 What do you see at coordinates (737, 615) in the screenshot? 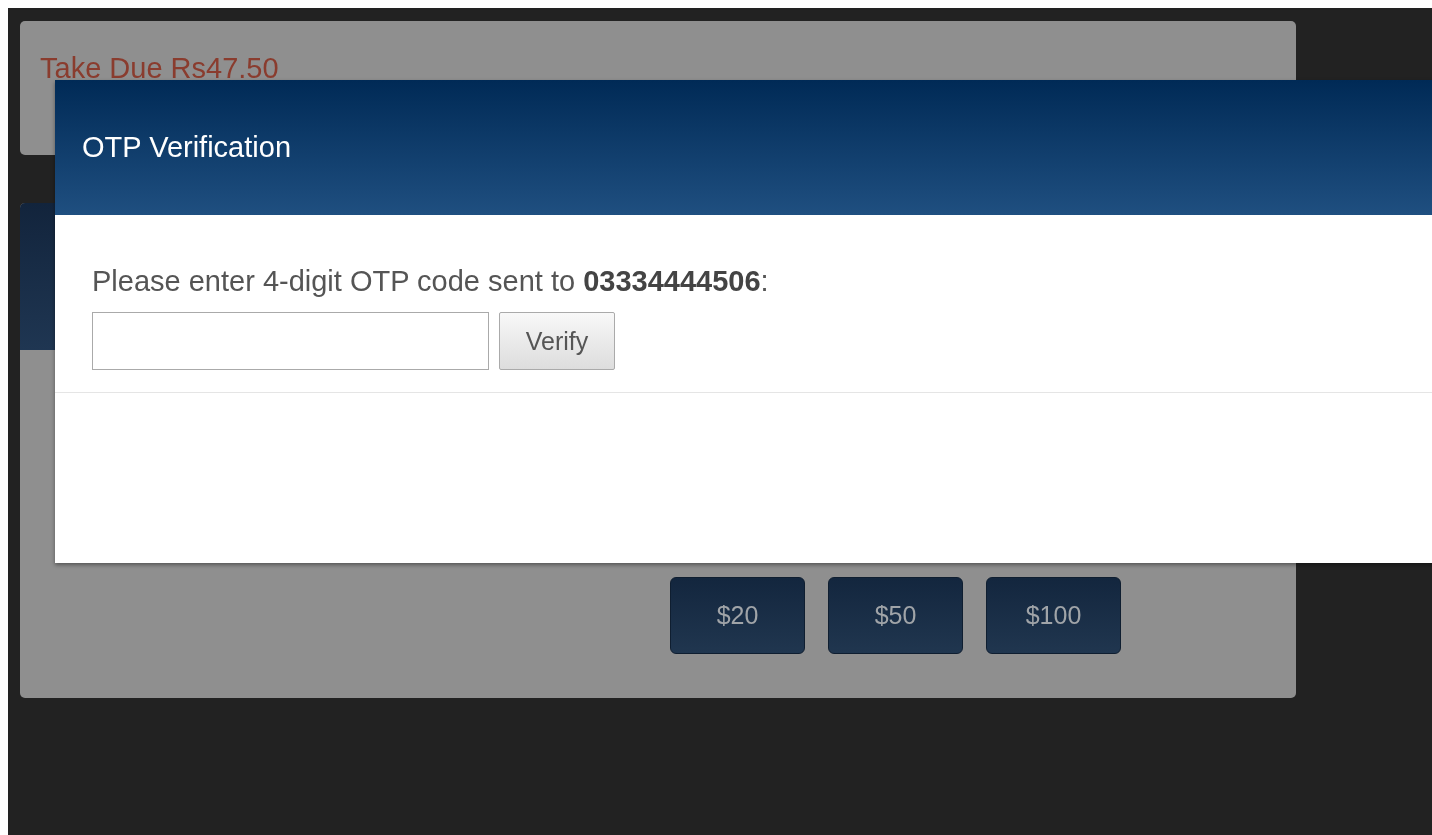
I see `amount-button: $20` at bounding box center [737, 615].